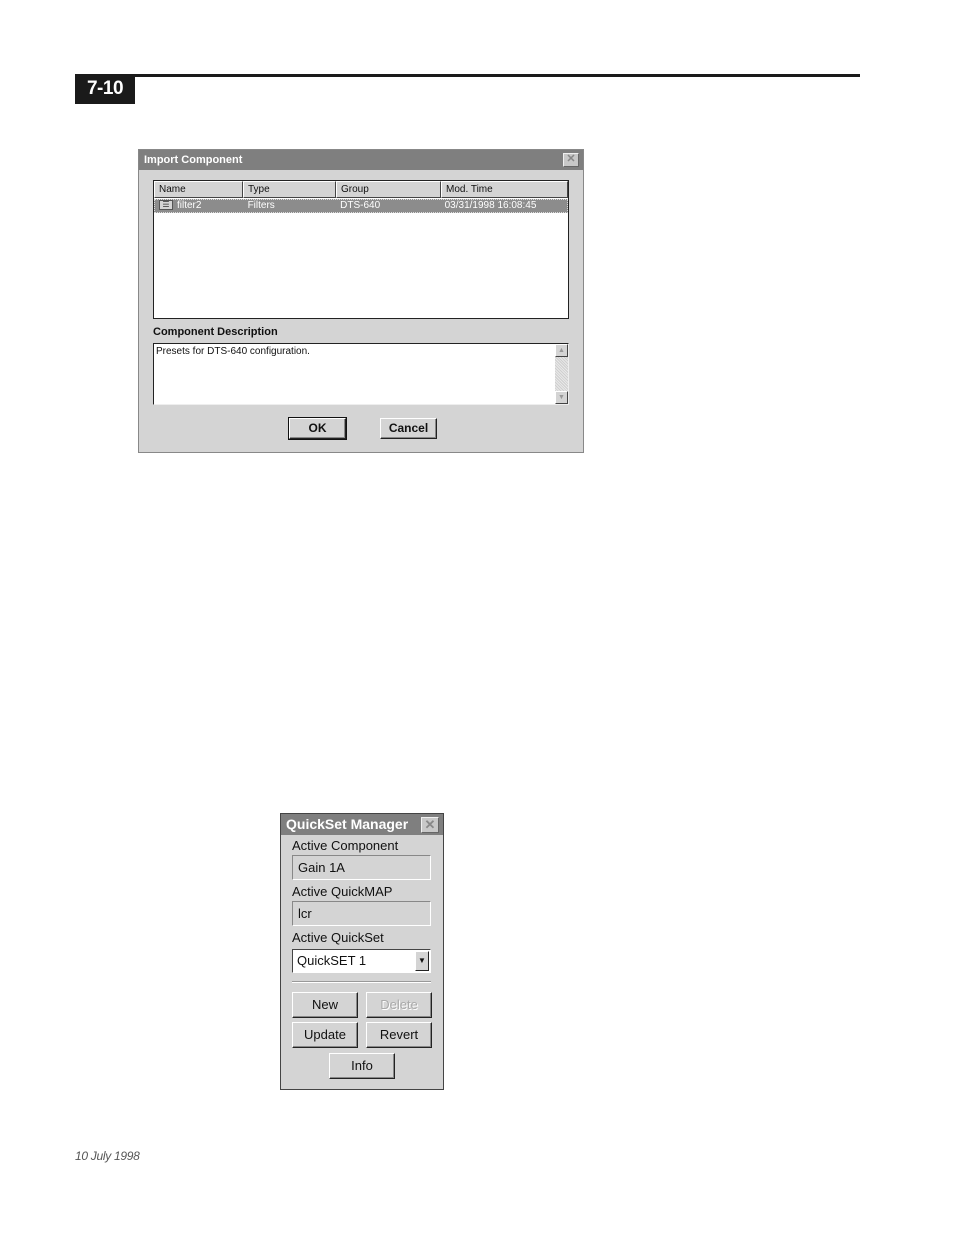 The width and height of the screenshot is (954, 1235). Describe the element at coordinates (233, 351) in the screenshot. I see `description-text: Presets for DTS-640 configuration.` at that location.